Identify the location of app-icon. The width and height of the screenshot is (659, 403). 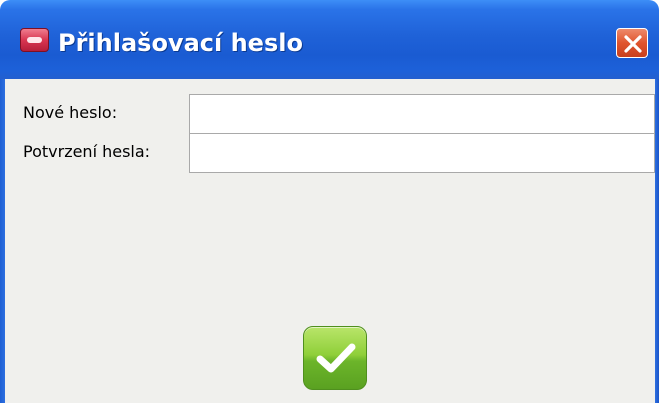
(34, 40).